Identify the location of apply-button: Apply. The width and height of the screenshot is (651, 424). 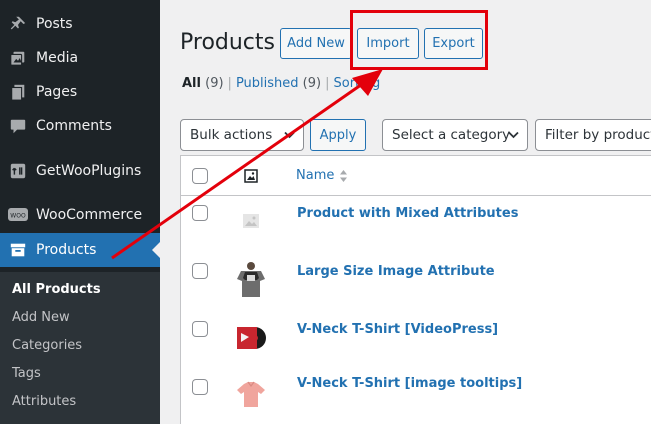
(338, 135).